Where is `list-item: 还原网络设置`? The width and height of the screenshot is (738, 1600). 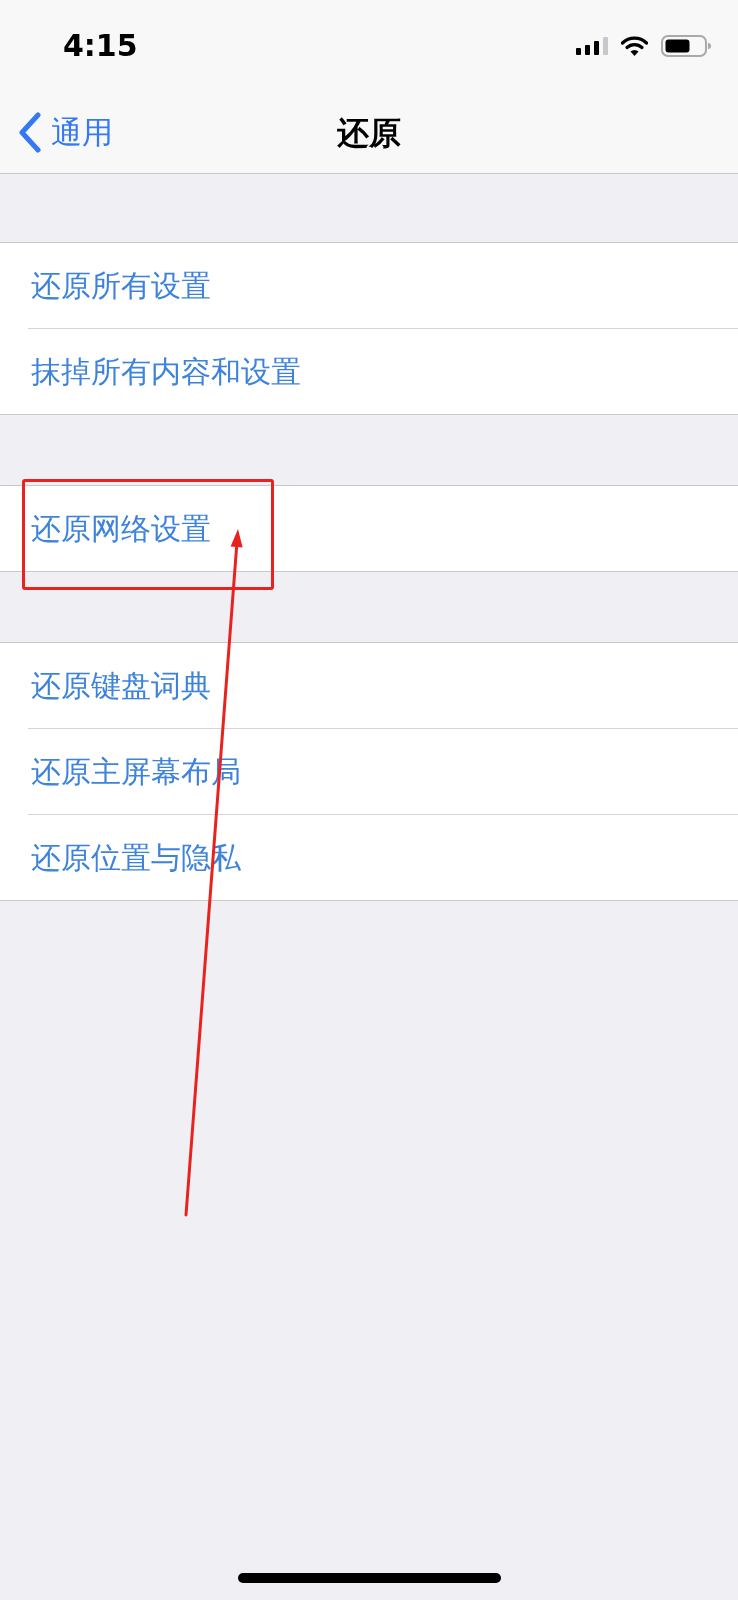 list-item: 还原网络设置 is located at coordinates (369, 528).